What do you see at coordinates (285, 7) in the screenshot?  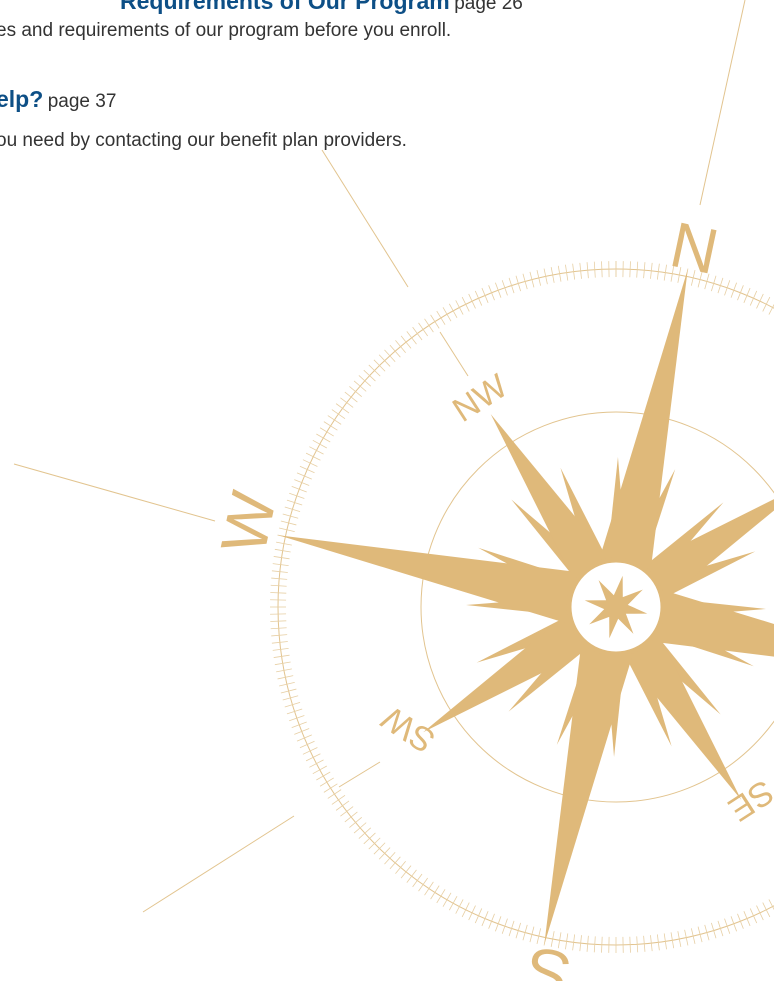 I see `toc-entry-title: Requirements of Our Program` at bounding box center [285, 7].